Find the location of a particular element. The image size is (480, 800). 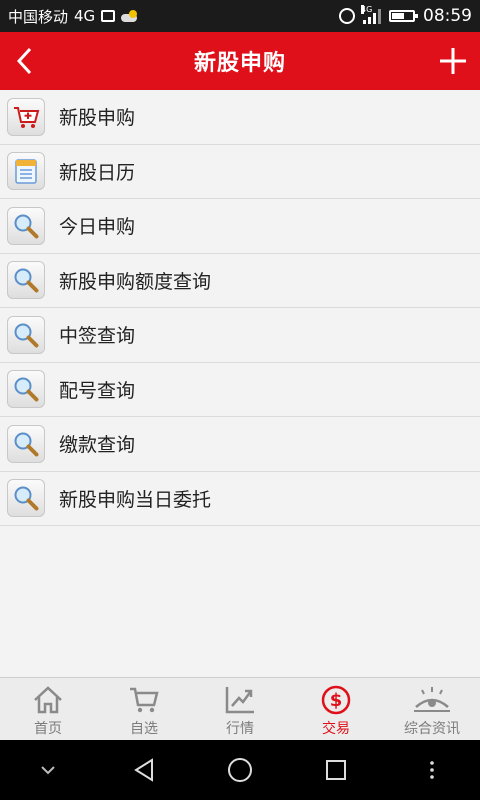

status-right: 4G 08:59 is located at coordinates (405, 15).